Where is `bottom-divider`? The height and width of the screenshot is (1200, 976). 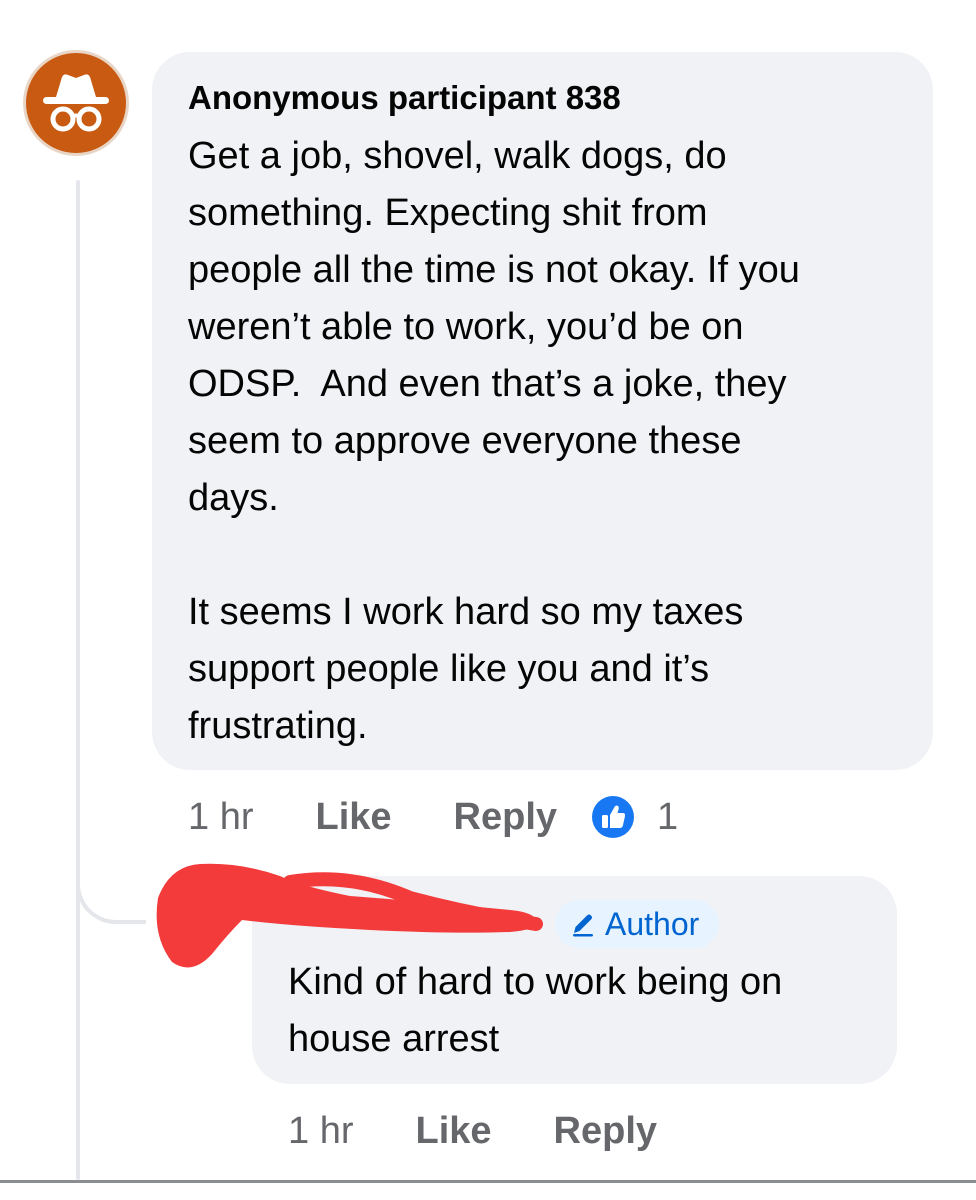 bottom-divider is located at coordinates (488, 1181).